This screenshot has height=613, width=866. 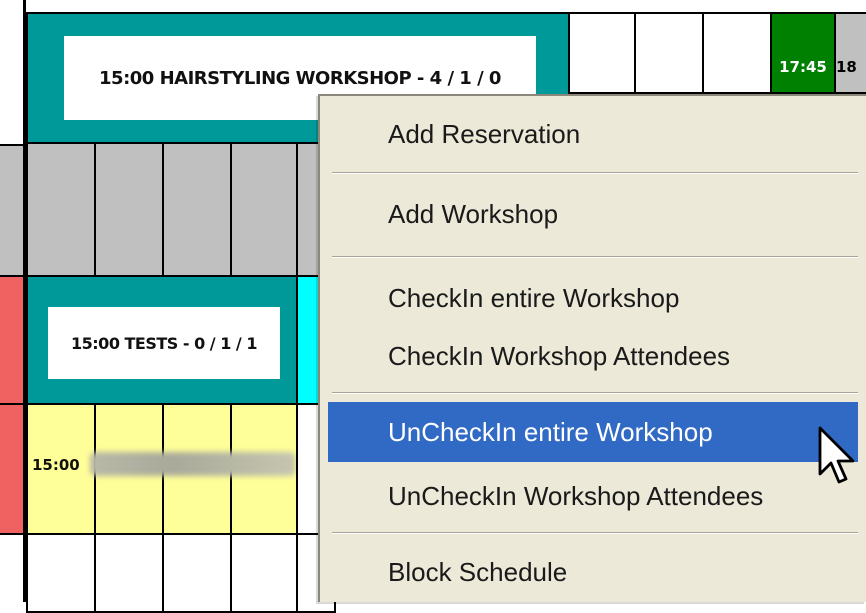 What do you see at coordinates (593, 134) in the screenshot?
I see `menu-item-add-reservation: Add Reservation` at bounding box center [593, 134].